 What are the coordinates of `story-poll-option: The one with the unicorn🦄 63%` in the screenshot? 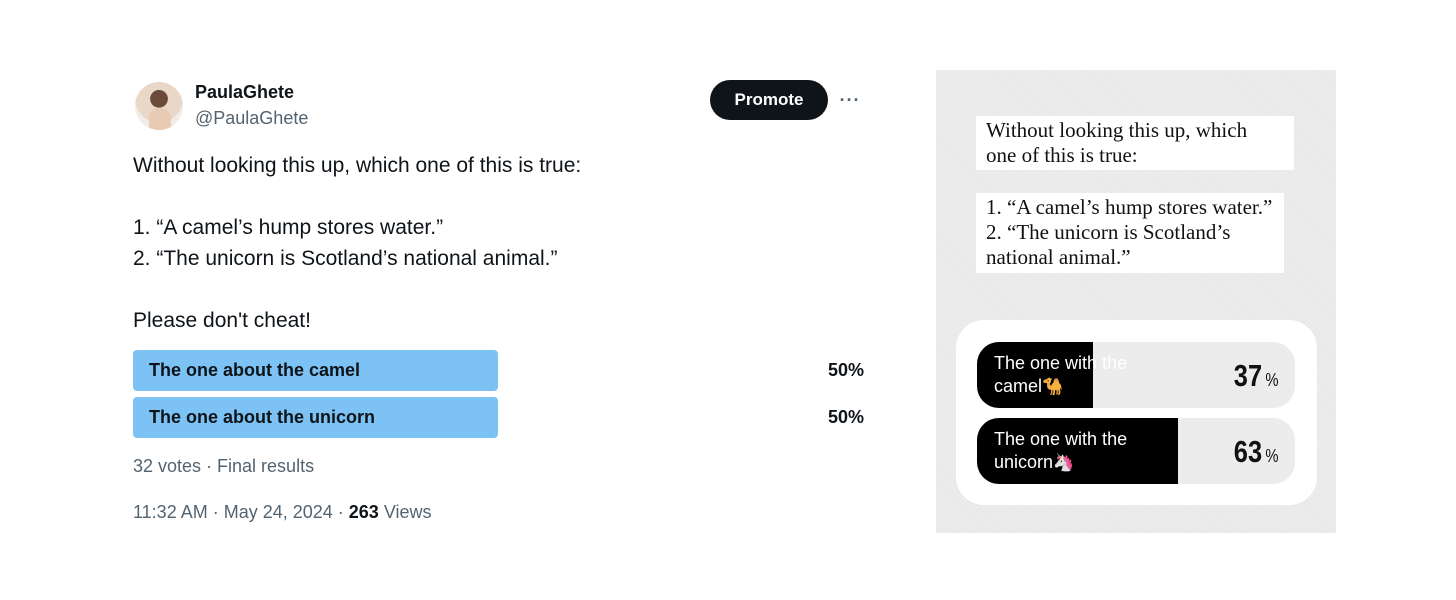 It's located at (1136, 451).